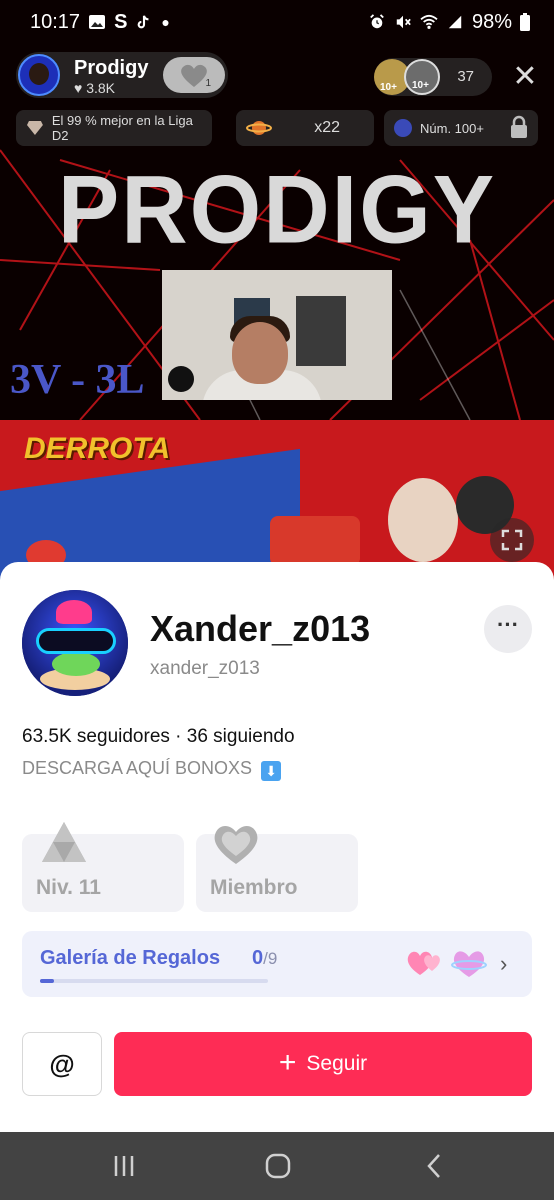 Image resolution: width=554 pixels, height=1200 pixels. What do you see at coordinates (259, 128) in the screenshot?
I see `planet-icon` at bounding box center [259, 128].